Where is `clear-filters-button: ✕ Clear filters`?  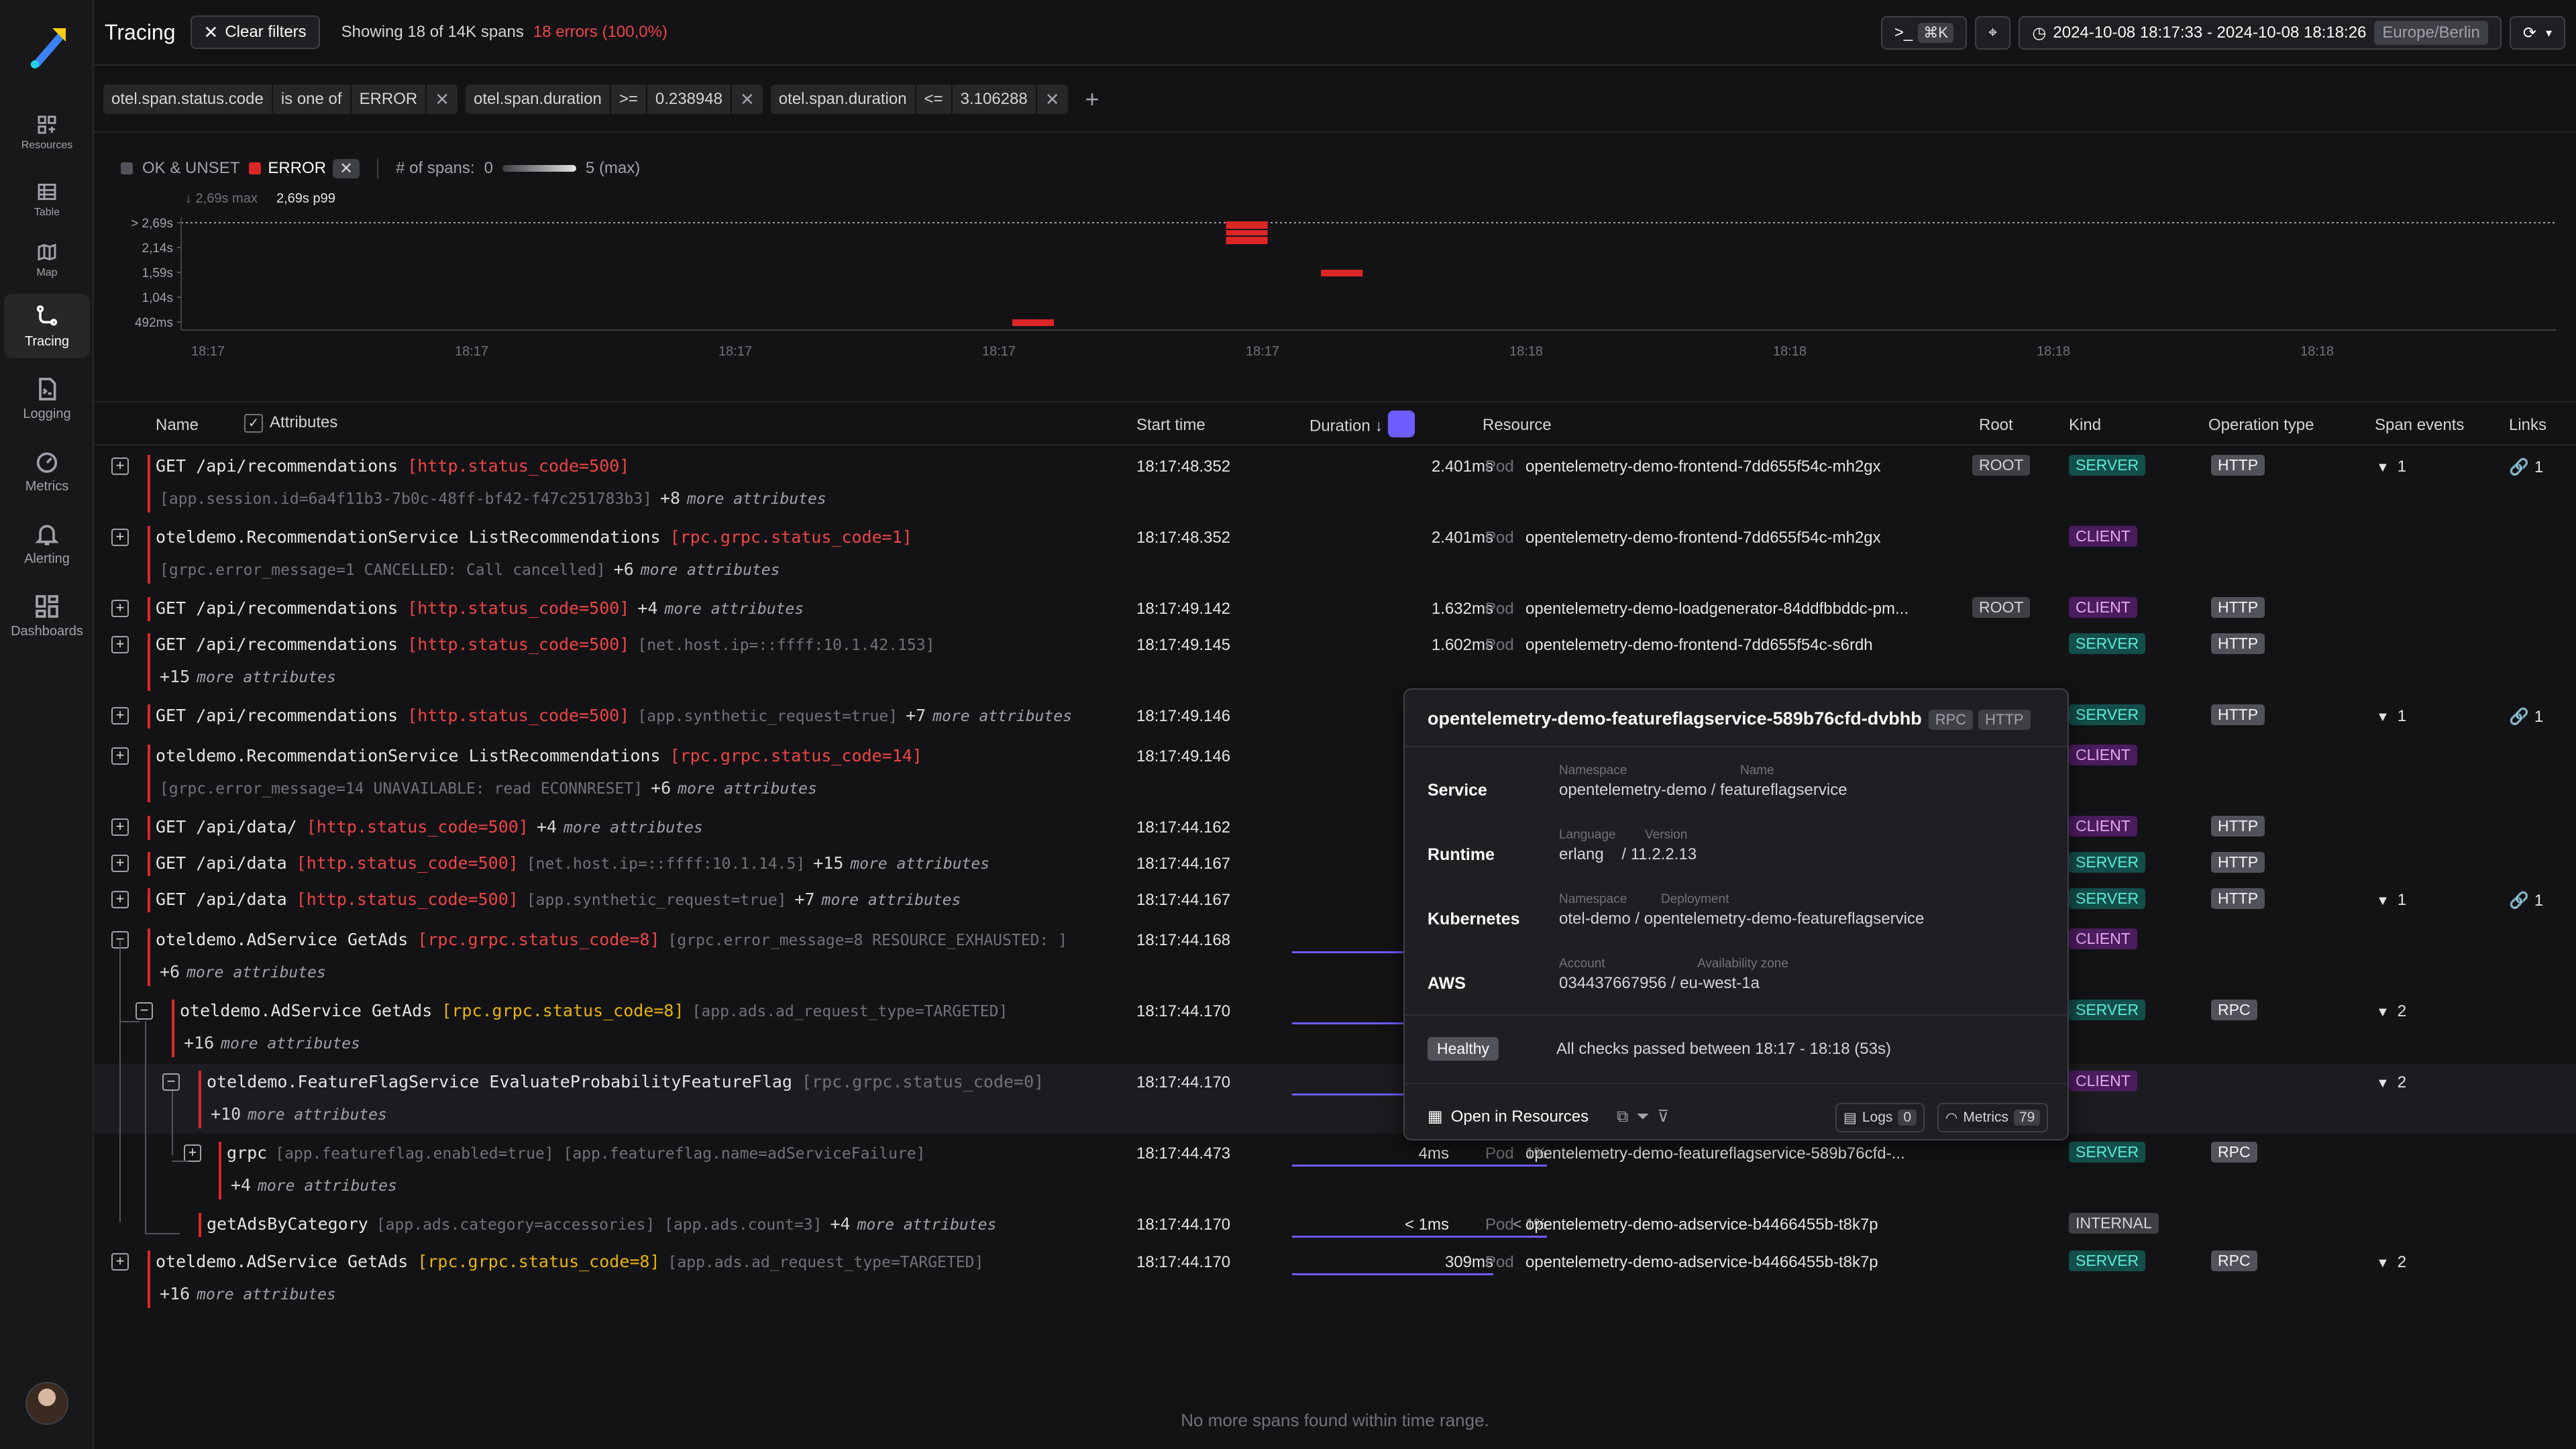 clear-filters-button: ✕ Clear filters is located at coordinates (255, 32).